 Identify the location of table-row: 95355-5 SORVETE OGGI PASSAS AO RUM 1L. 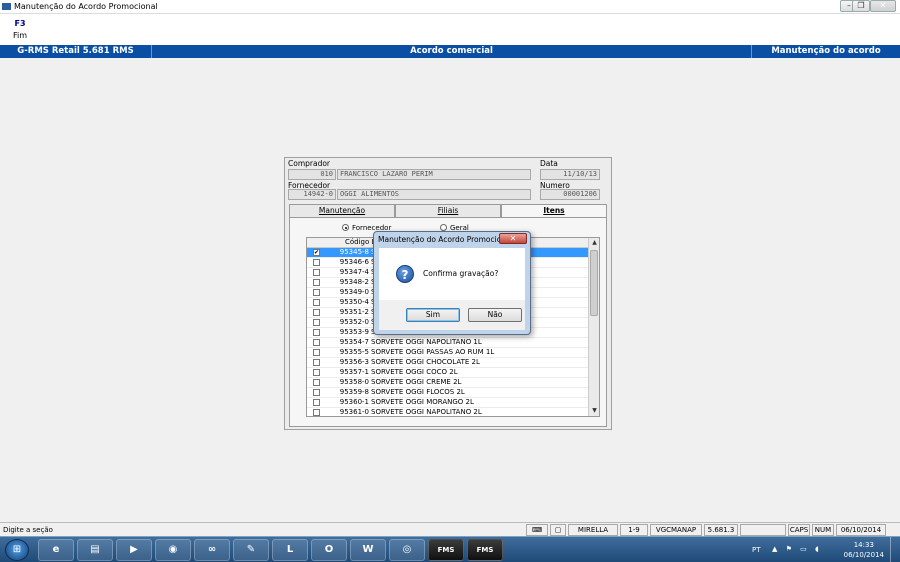
(448, 353).